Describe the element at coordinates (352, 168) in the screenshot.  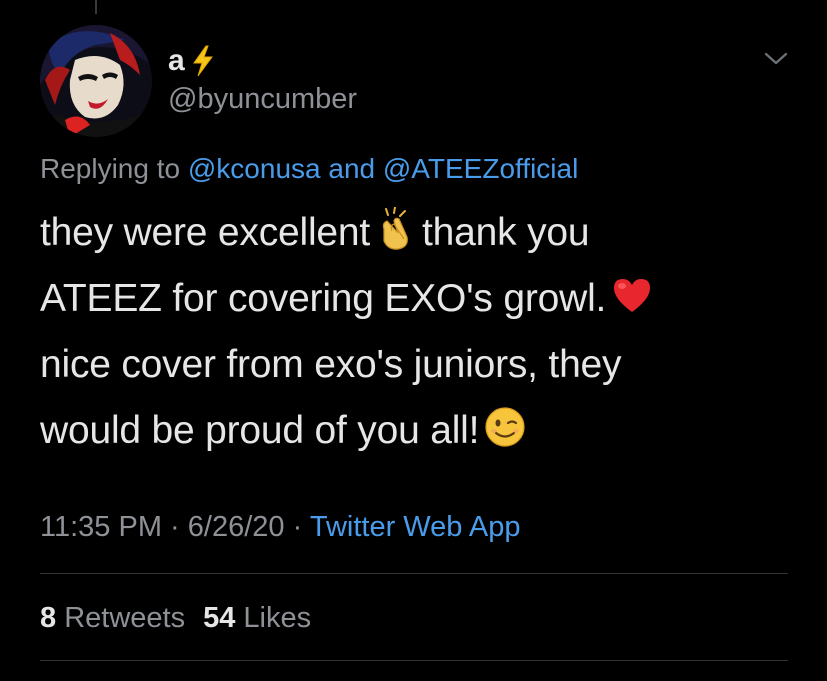
I see `mention-conjunction: and` at that location.